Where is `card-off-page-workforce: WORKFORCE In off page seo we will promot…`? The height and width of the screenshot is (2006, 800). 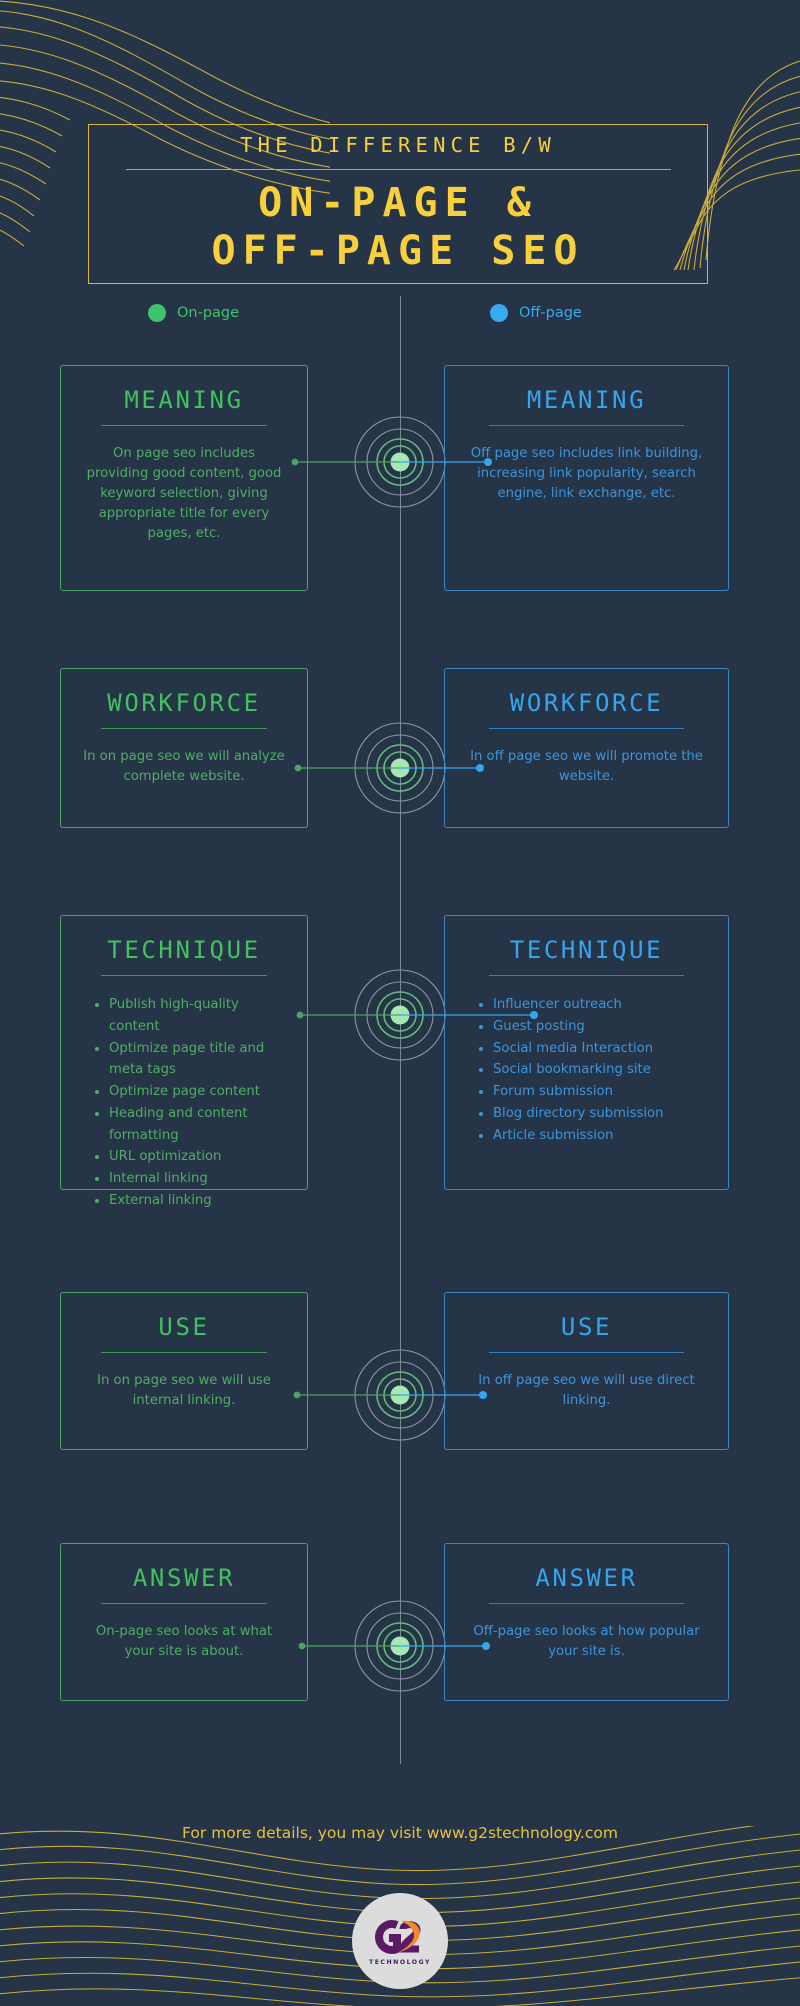 card-off-page-workforce: WORKFORCE In off page seo we will promot… is located at coordinates (586, 748).